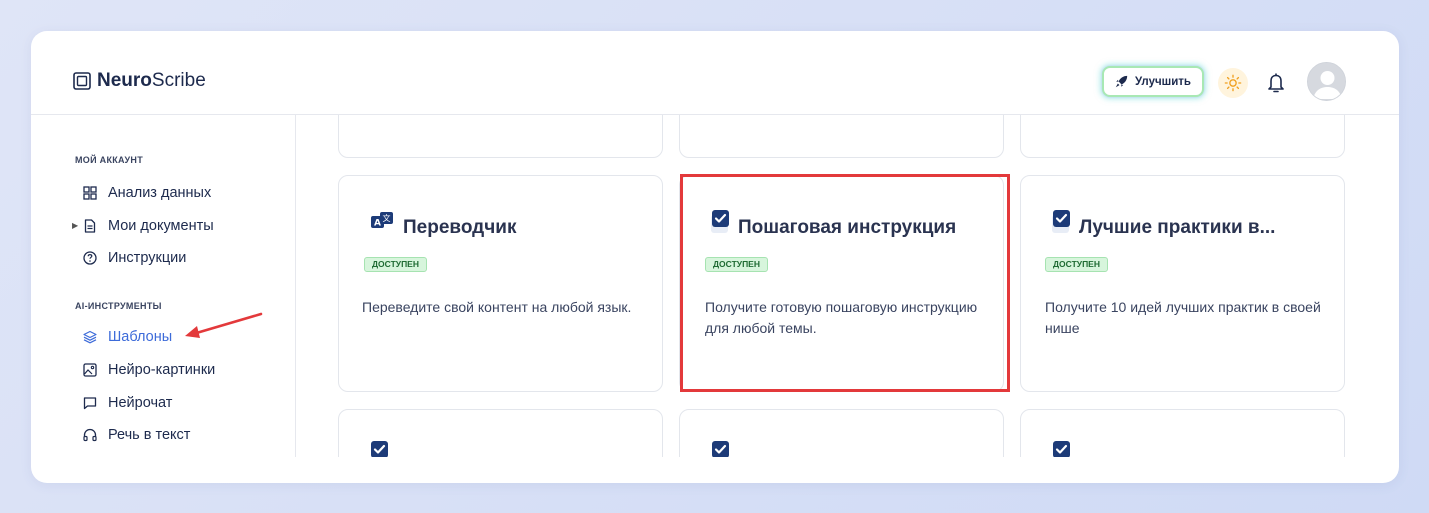 This screenshot has width=1429, height=513. I want to click on logo-text-bold: Neuro, so click(124, 80).